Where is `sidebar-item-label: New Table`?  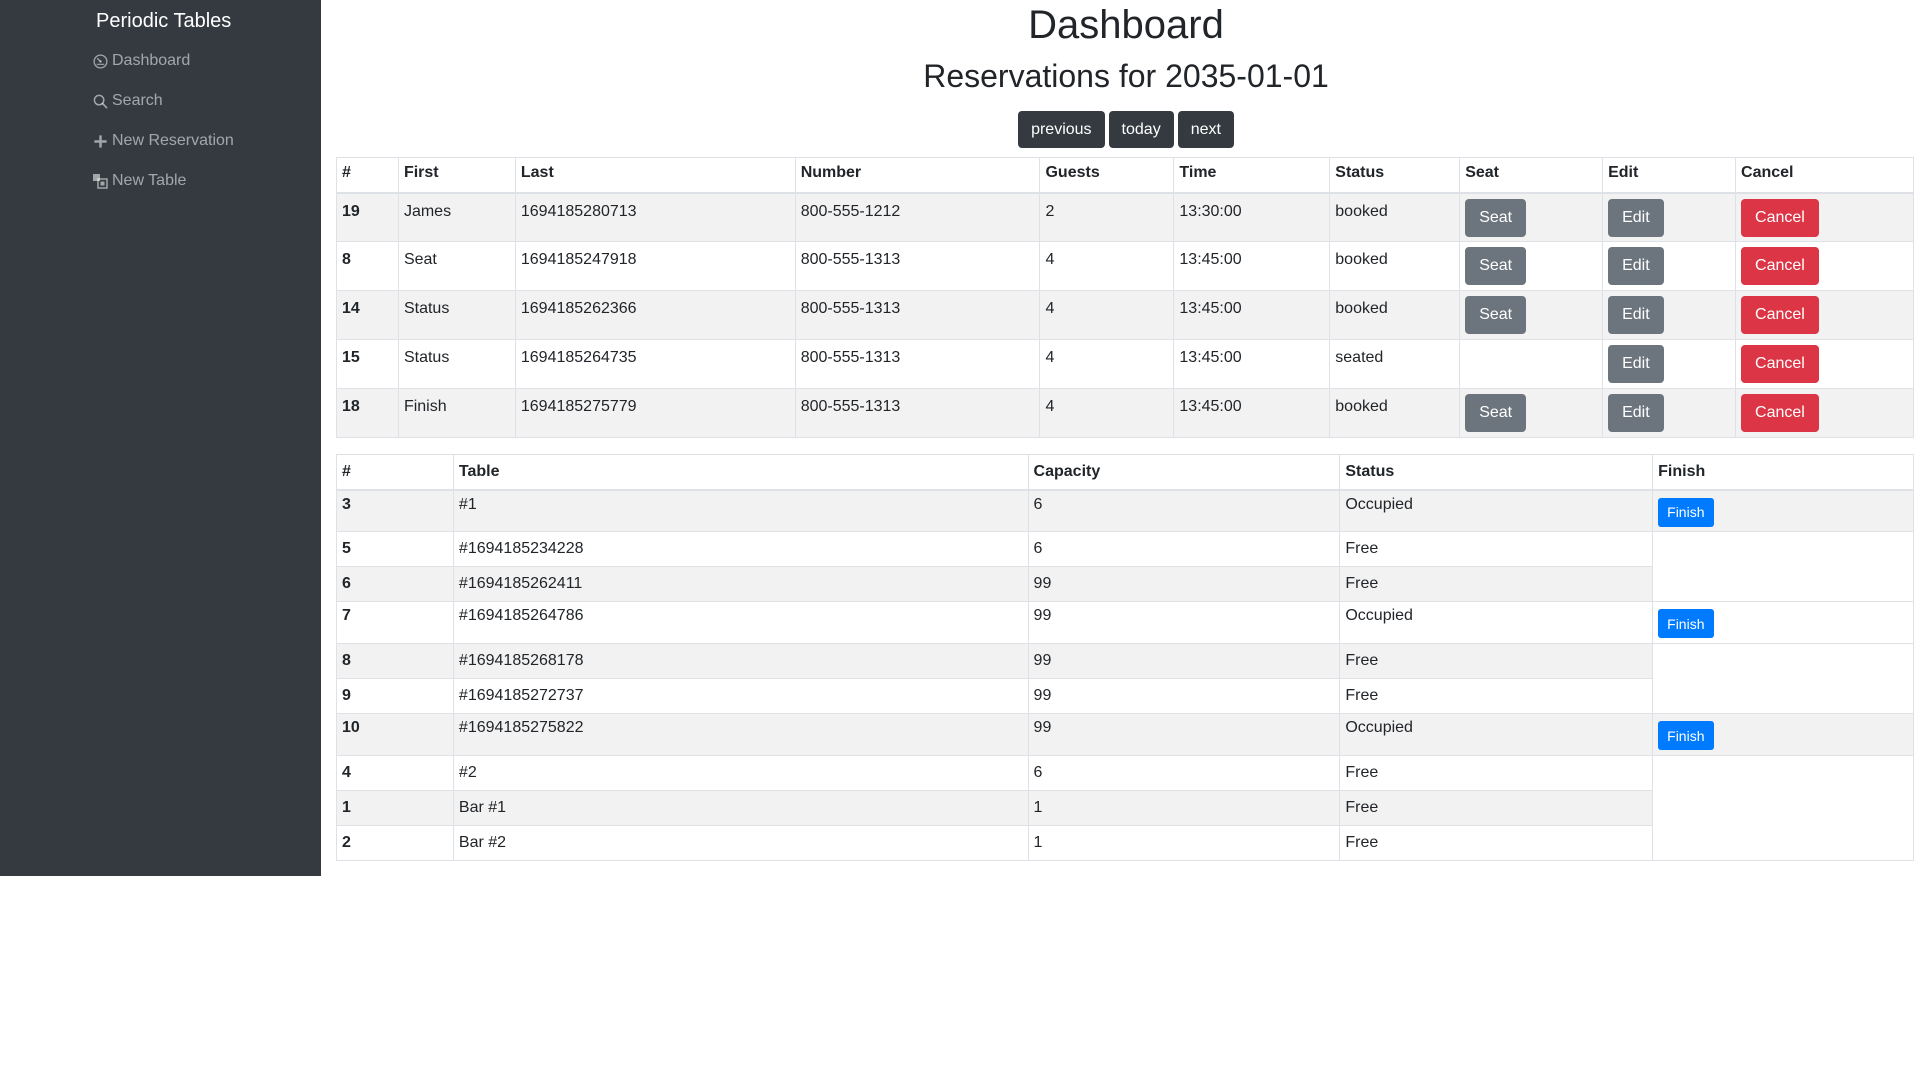
sidebar-item-label: New Table is located at coordinates (149, 180).